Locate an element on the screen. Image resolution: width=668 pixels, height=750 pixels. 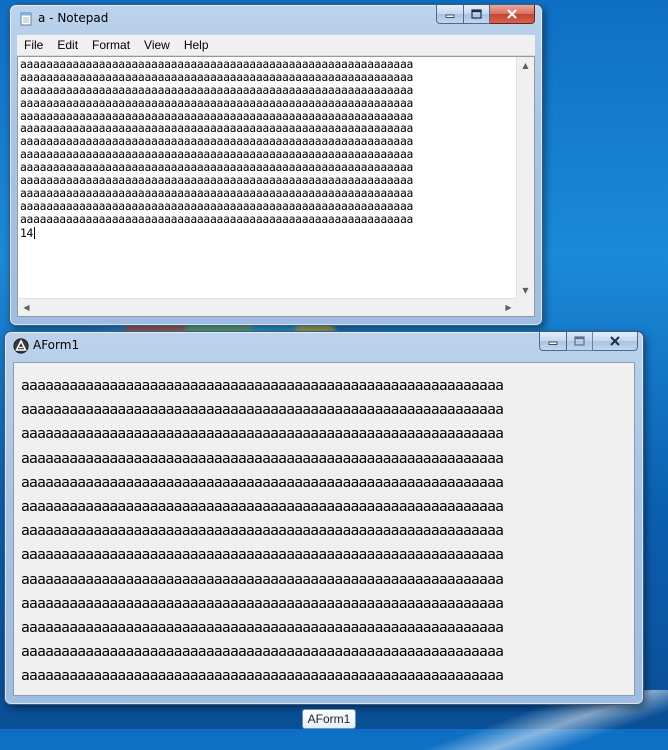
scroll-right-icon: ▶ is located at coordinates (508, 307).